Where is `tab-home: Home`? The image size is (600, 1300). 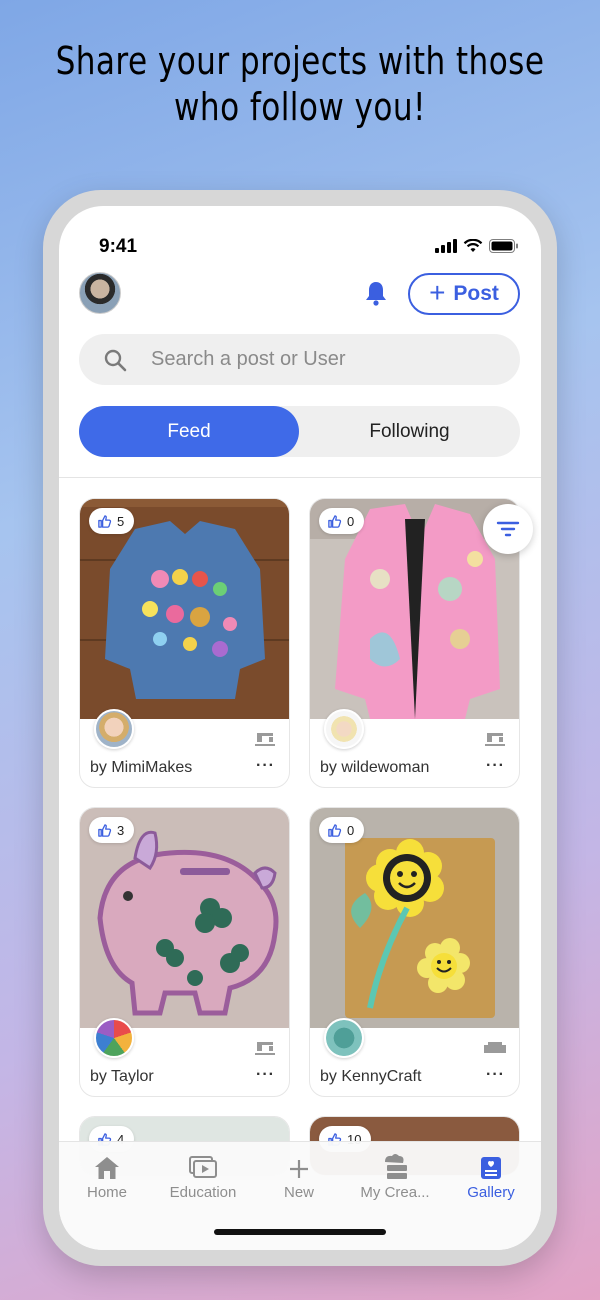 tab-home: Home is located at coordinates (107, 1176).